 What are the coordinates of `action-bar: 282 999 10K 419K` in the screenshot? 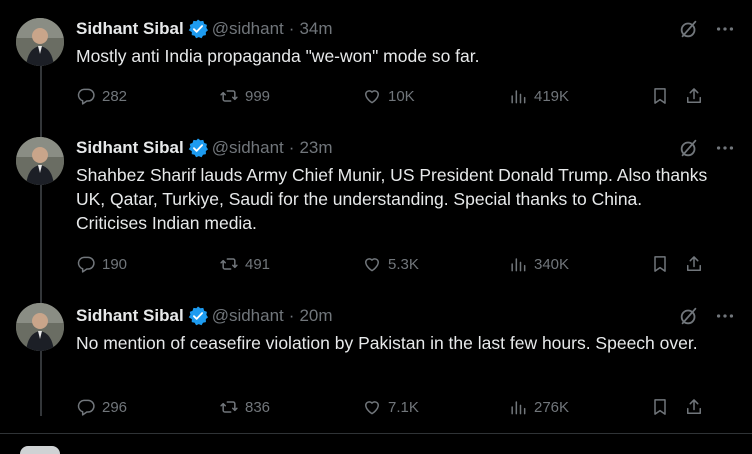 It's located at (396, 96).